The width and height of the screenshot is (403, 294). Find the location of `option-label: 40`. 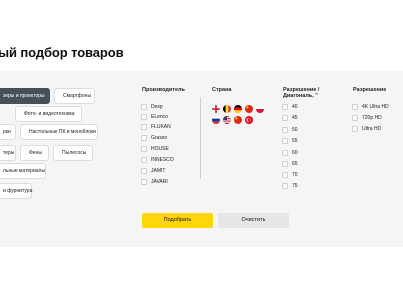

option-label: 40 is located at coordinates (295, 107).